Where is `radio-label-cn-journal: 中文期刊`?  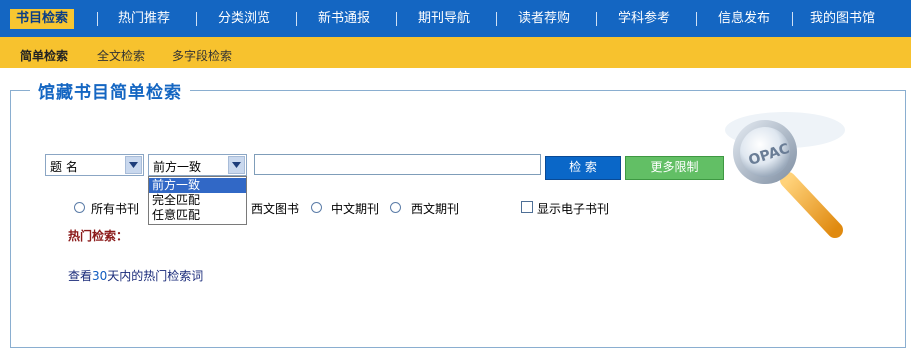
radio-label-cn-journal: 中文期刊 is located at coordinates (355, 209).